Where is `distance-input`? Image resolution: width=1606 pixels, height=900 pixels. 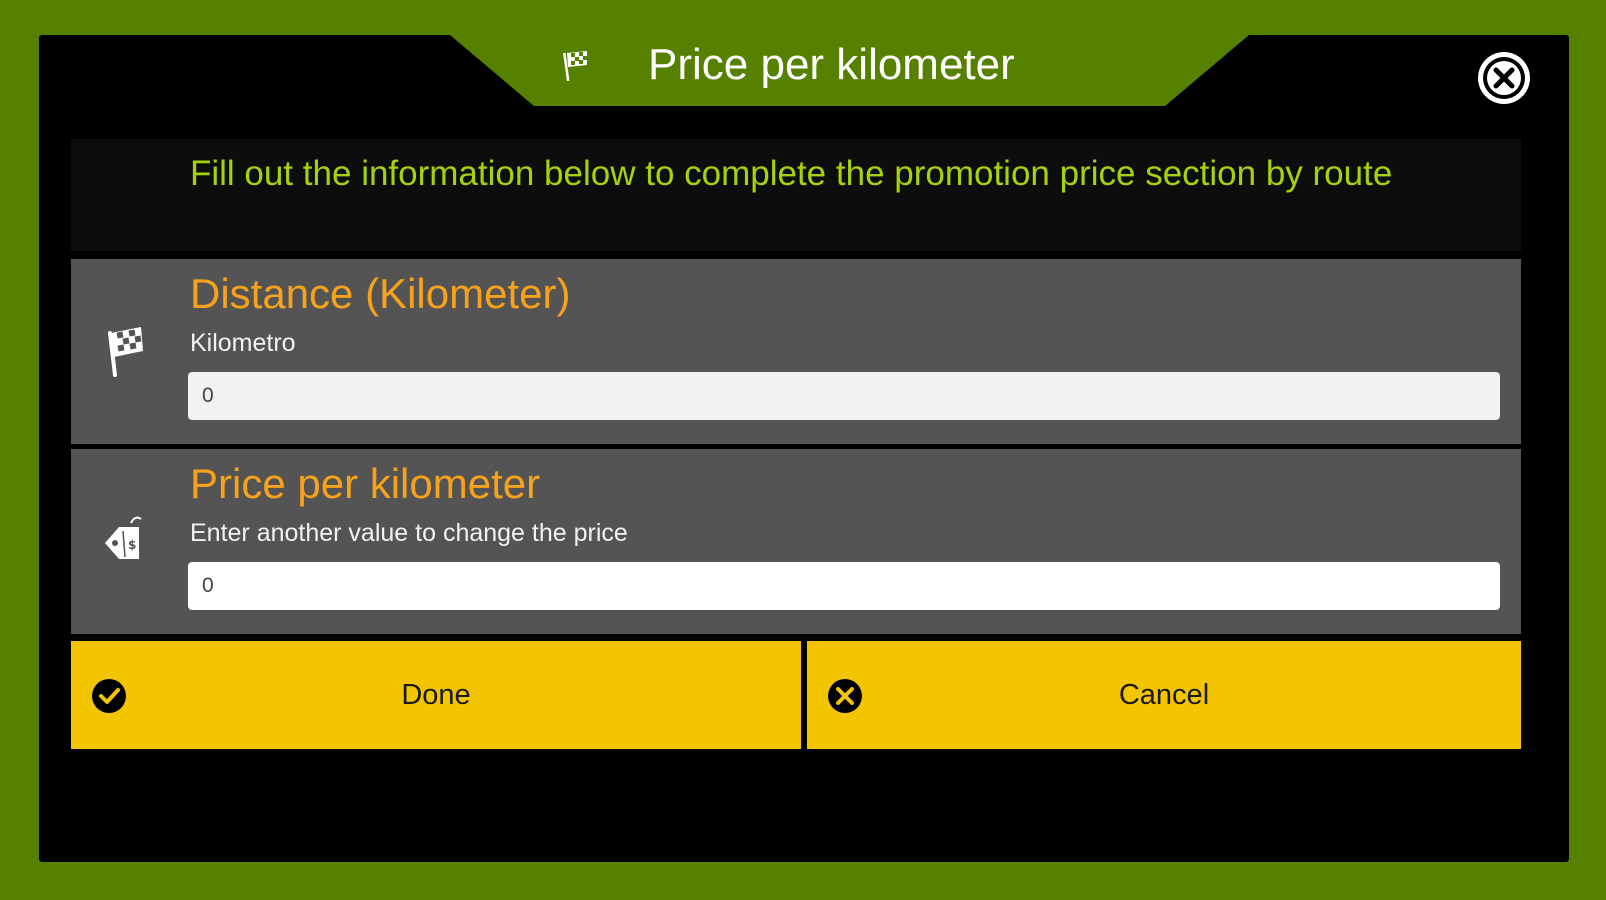
distance-input is located at coordinates (844, 396).